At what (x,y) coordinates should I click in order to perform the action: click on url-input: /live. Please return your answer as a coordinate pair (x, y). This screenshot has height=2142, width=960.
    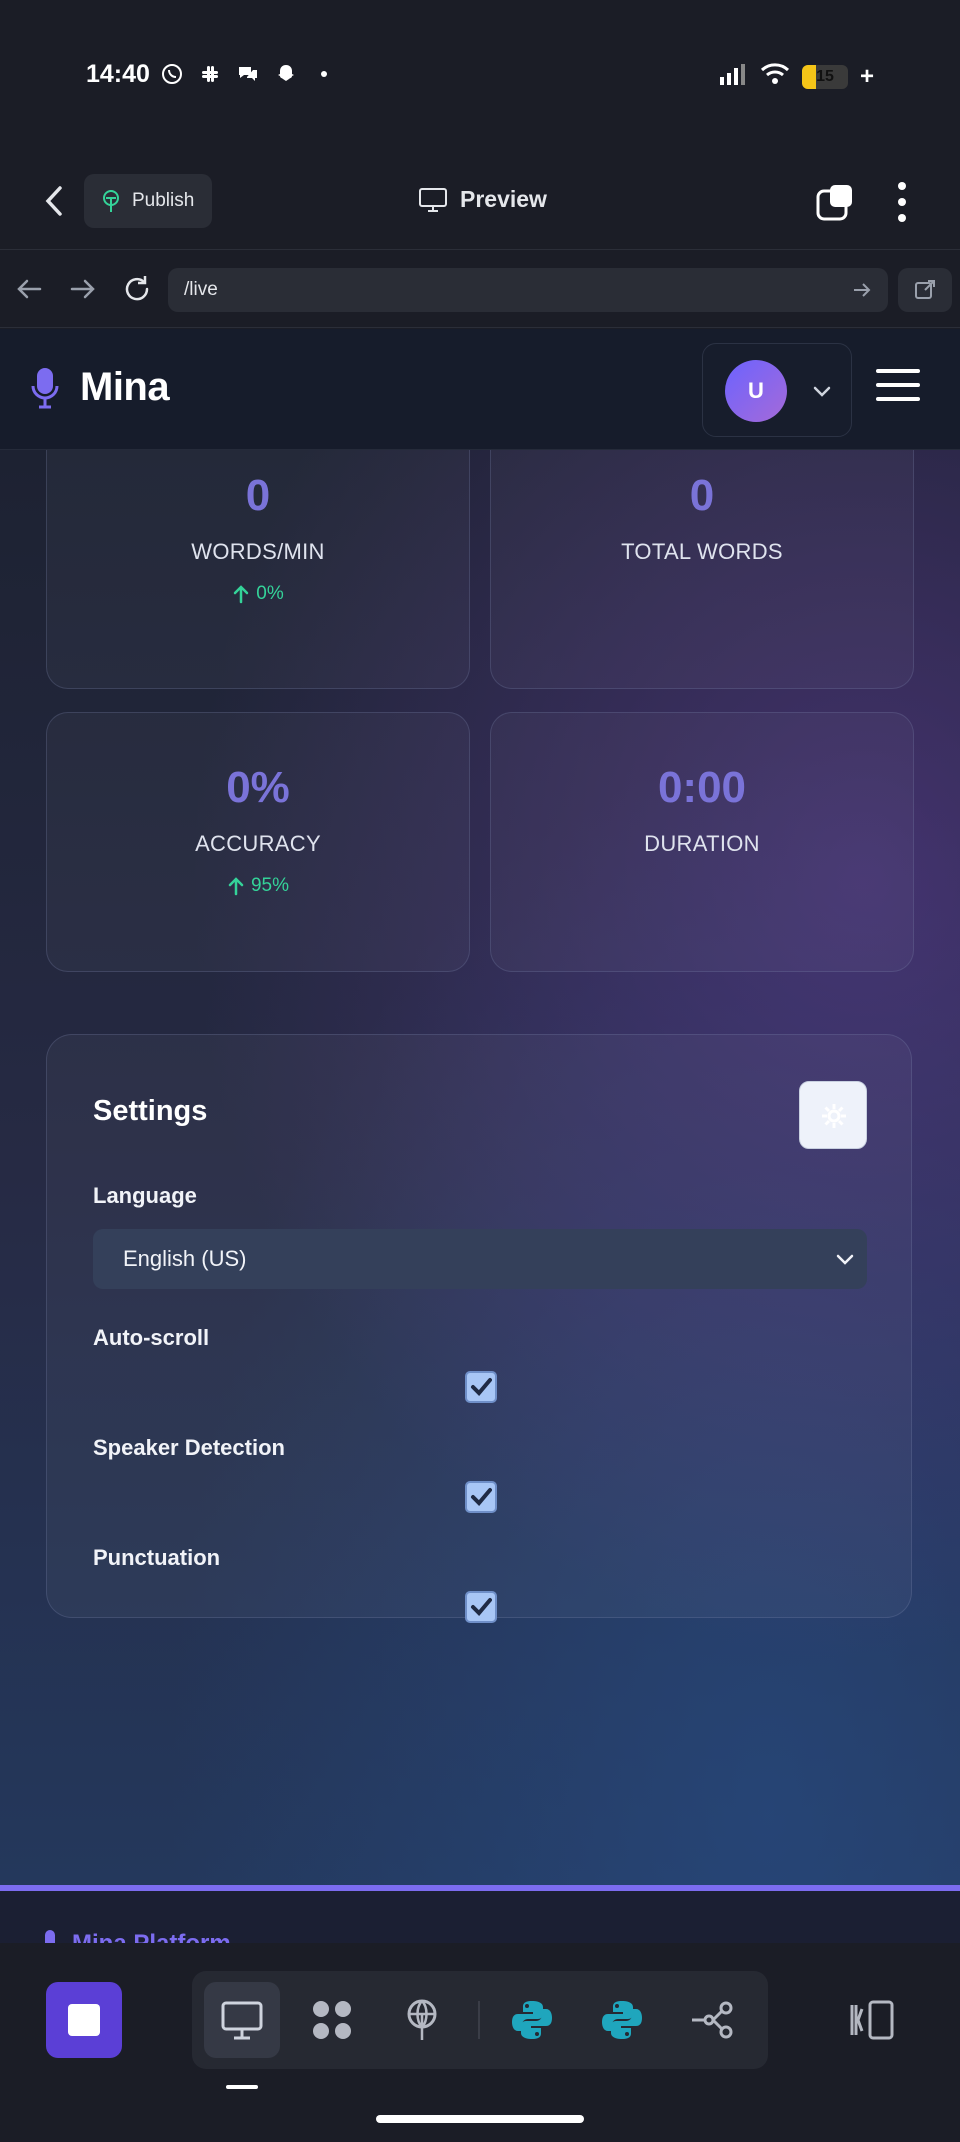
    Looking at the image, I should click on (528, 290).